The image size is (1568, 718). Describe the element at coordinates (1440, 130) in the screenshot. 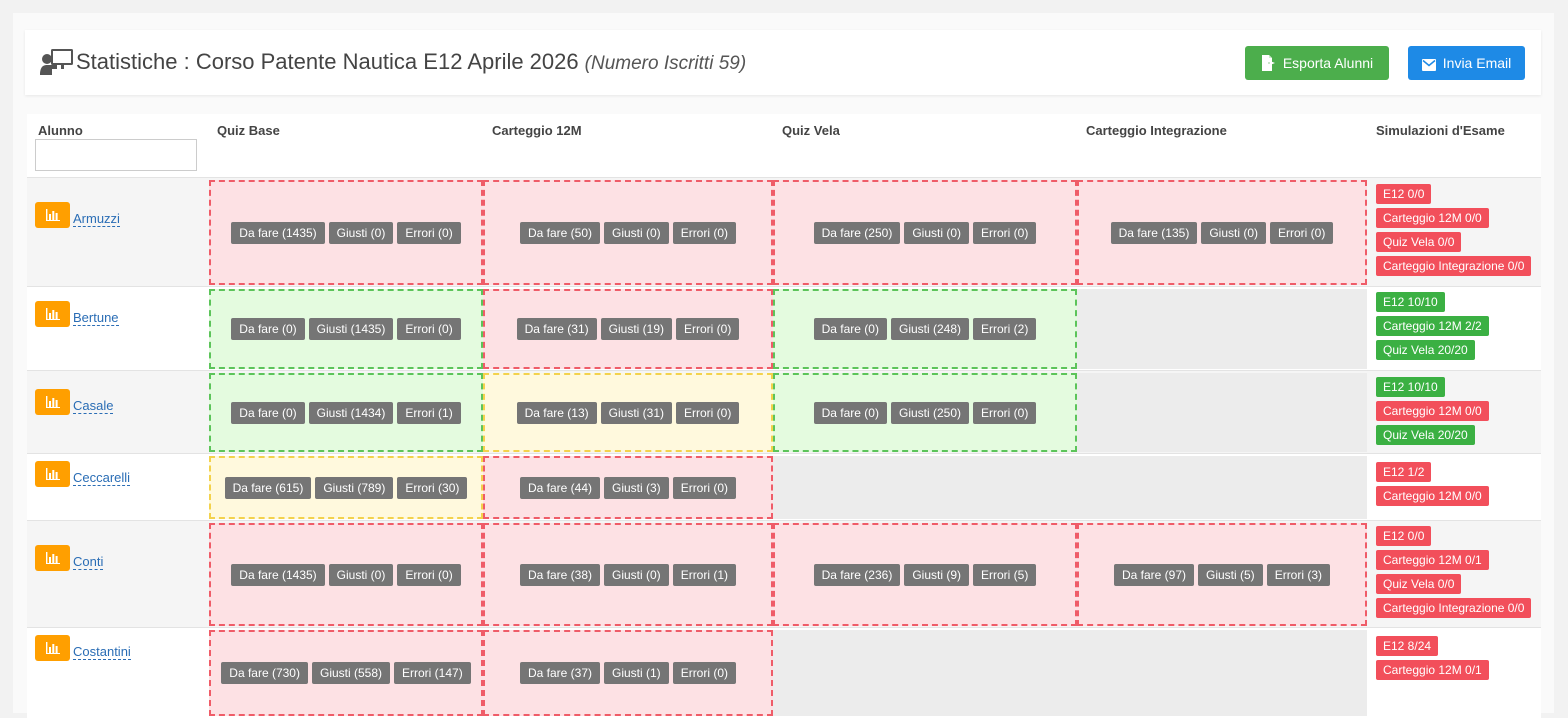

I see `col-header-simulazioni: Simulazioni d'Esame` at that location.